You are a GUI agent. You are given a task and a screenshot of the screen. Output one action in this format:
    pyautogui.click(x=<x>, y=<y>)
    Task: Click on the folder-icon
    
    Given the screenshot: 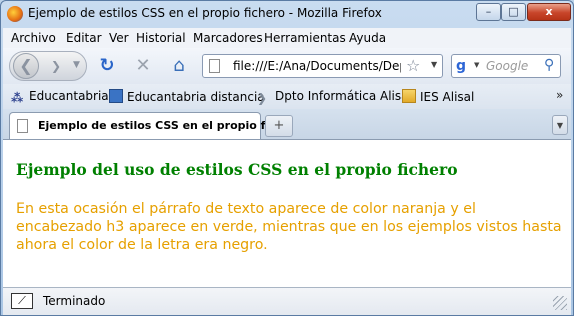 What is the action you would take?
    pyautogui.click(x=409, y=96)
    